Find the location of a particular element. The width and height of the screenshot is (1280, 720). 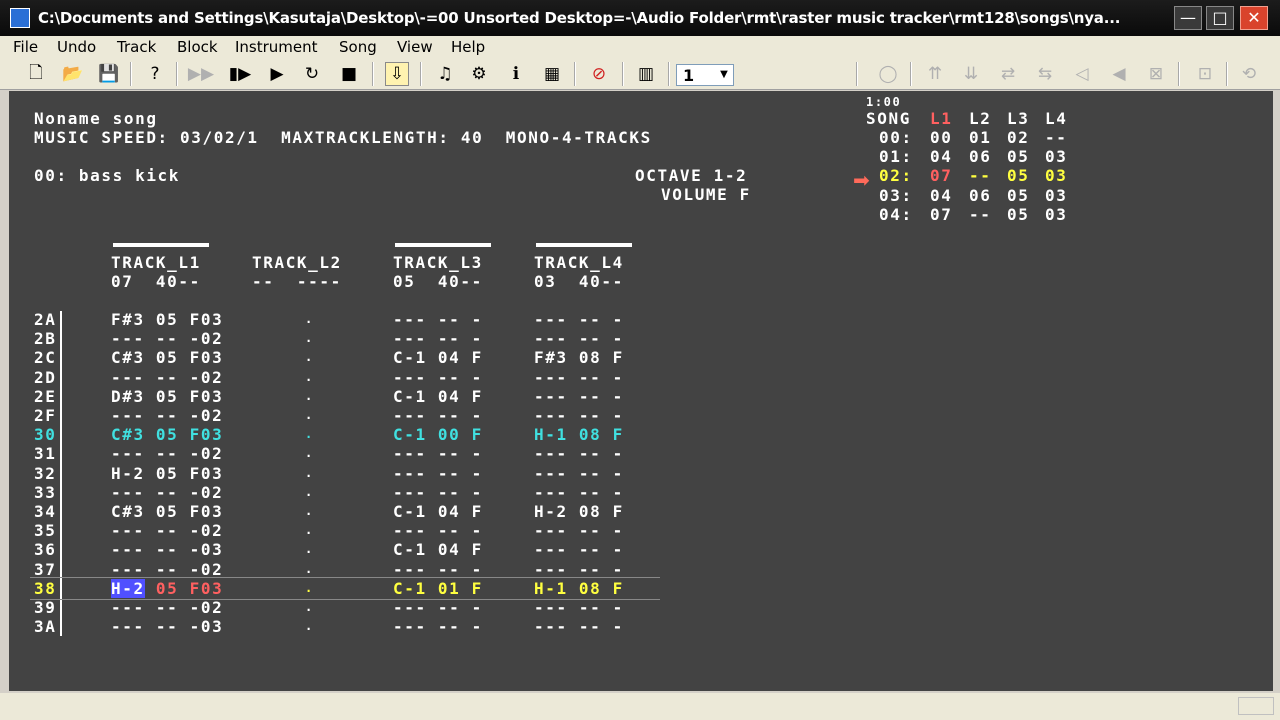

menu-file: File is located at coordinates (25, 47).